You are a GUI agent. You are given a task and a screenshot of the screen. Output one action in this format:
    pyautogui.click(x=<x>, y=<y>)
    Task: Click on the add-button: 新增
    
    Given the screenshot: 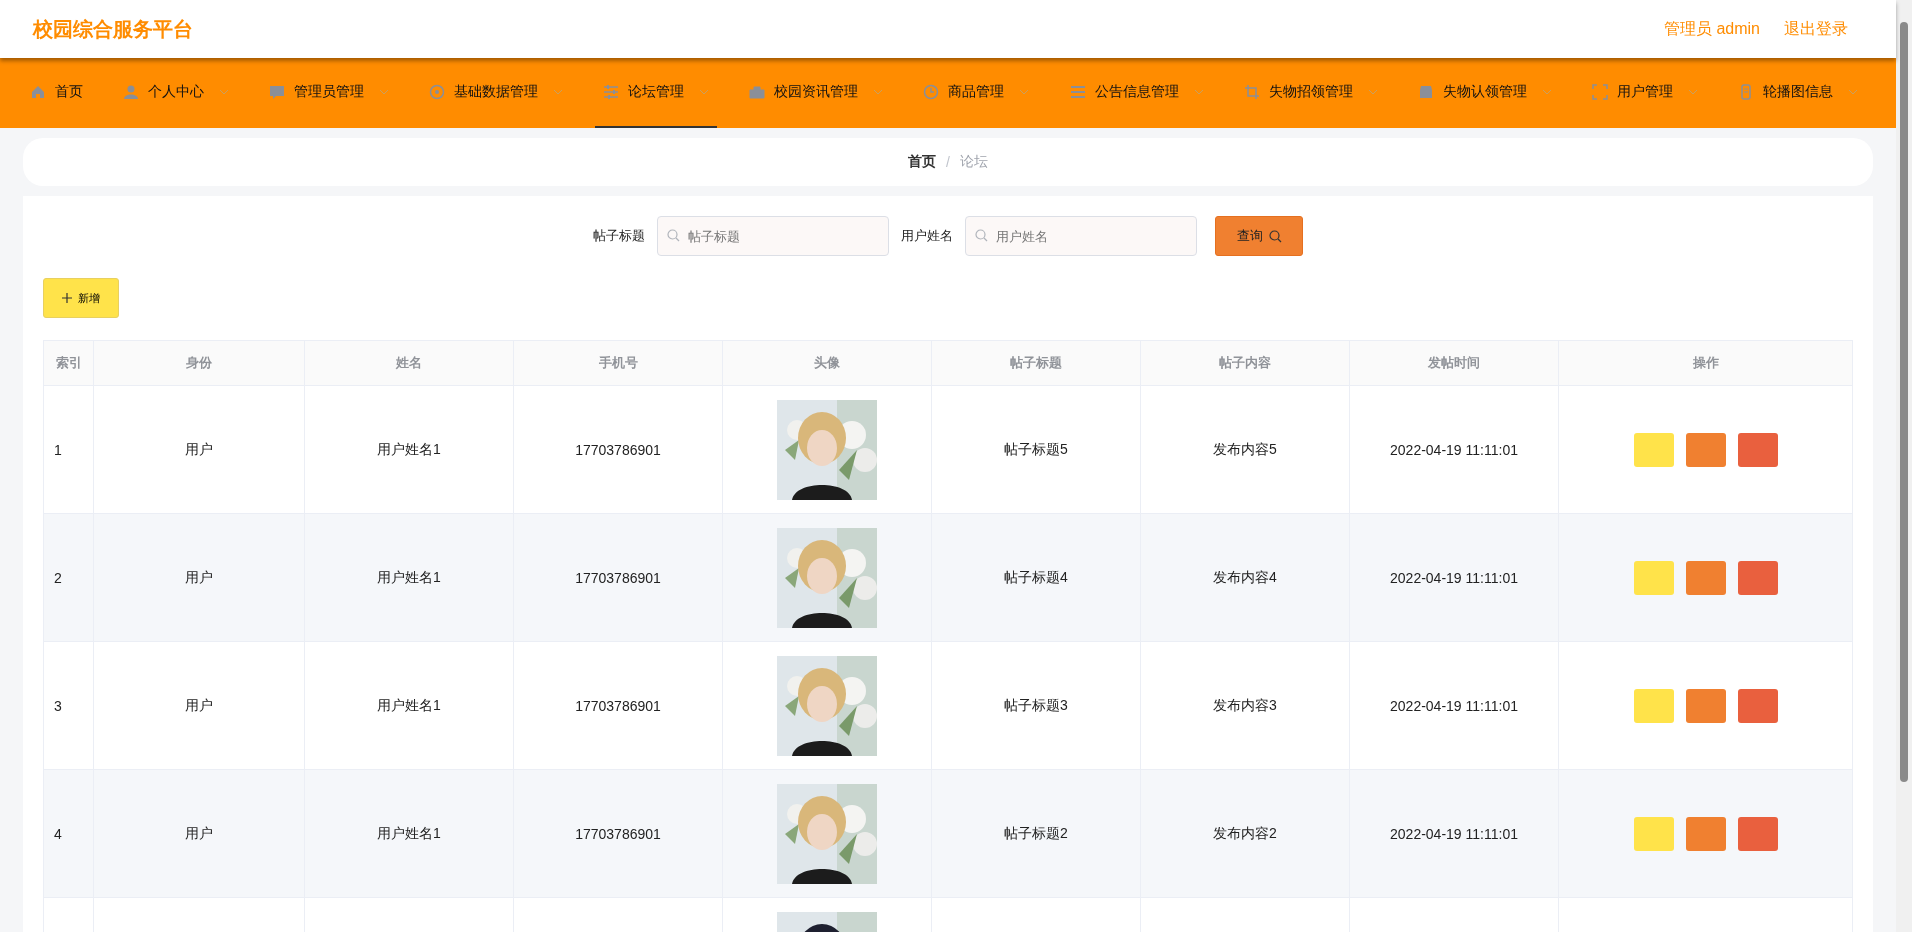 What is the action you would take?
    pyautogui.click(x=81, y=298)
    